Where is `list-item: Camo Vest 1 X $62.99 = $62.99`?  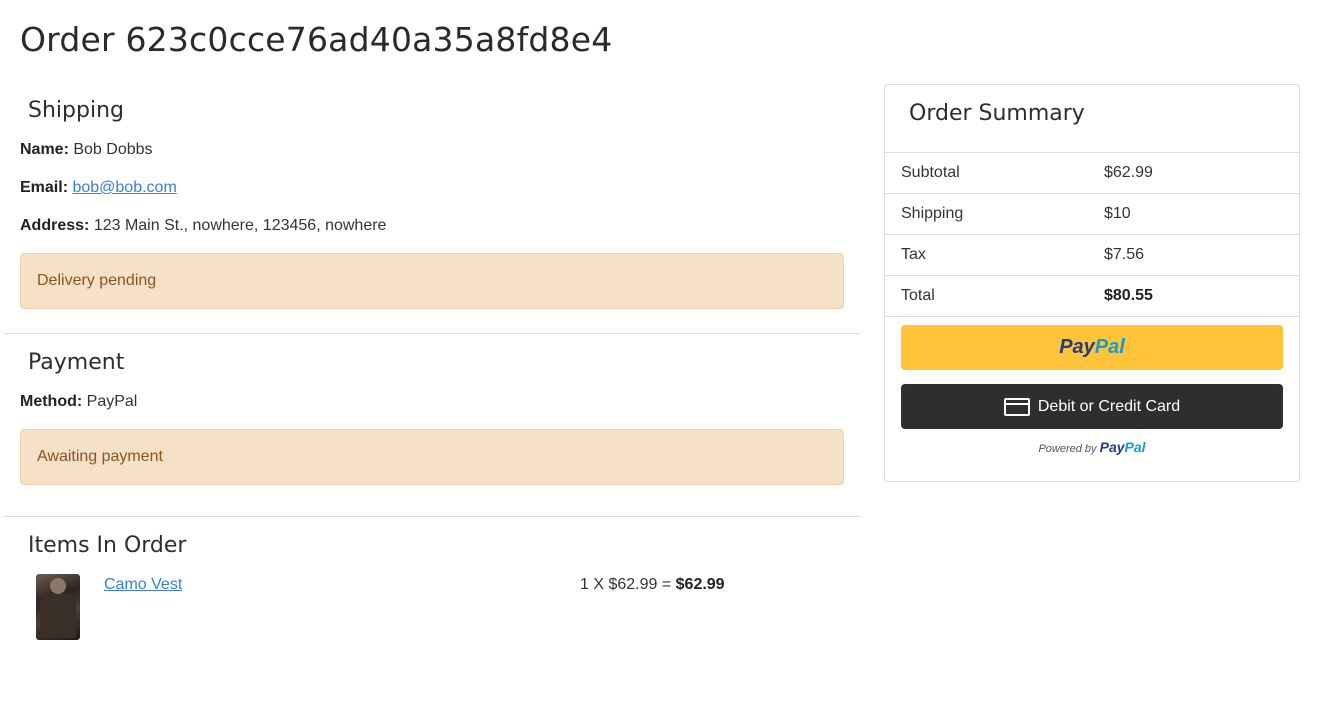
list-item: Camo Vest 1 X $62.99 = $62.99 is located at coordinates (432, 609).